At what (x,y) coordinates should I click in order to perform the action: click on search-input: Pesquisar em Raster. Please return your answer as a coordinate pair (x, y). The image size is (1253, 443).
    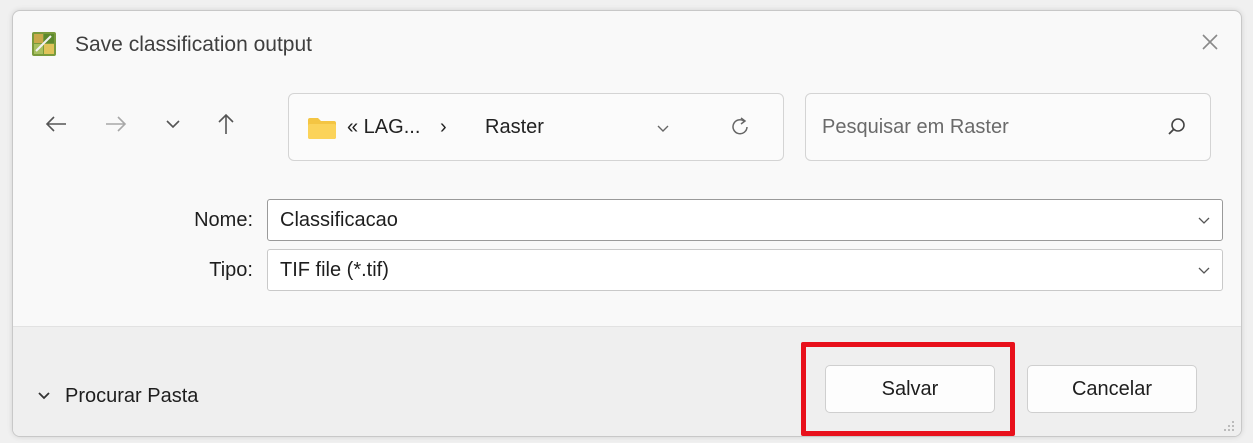
    Looking at the image, I should click on (915, 127).